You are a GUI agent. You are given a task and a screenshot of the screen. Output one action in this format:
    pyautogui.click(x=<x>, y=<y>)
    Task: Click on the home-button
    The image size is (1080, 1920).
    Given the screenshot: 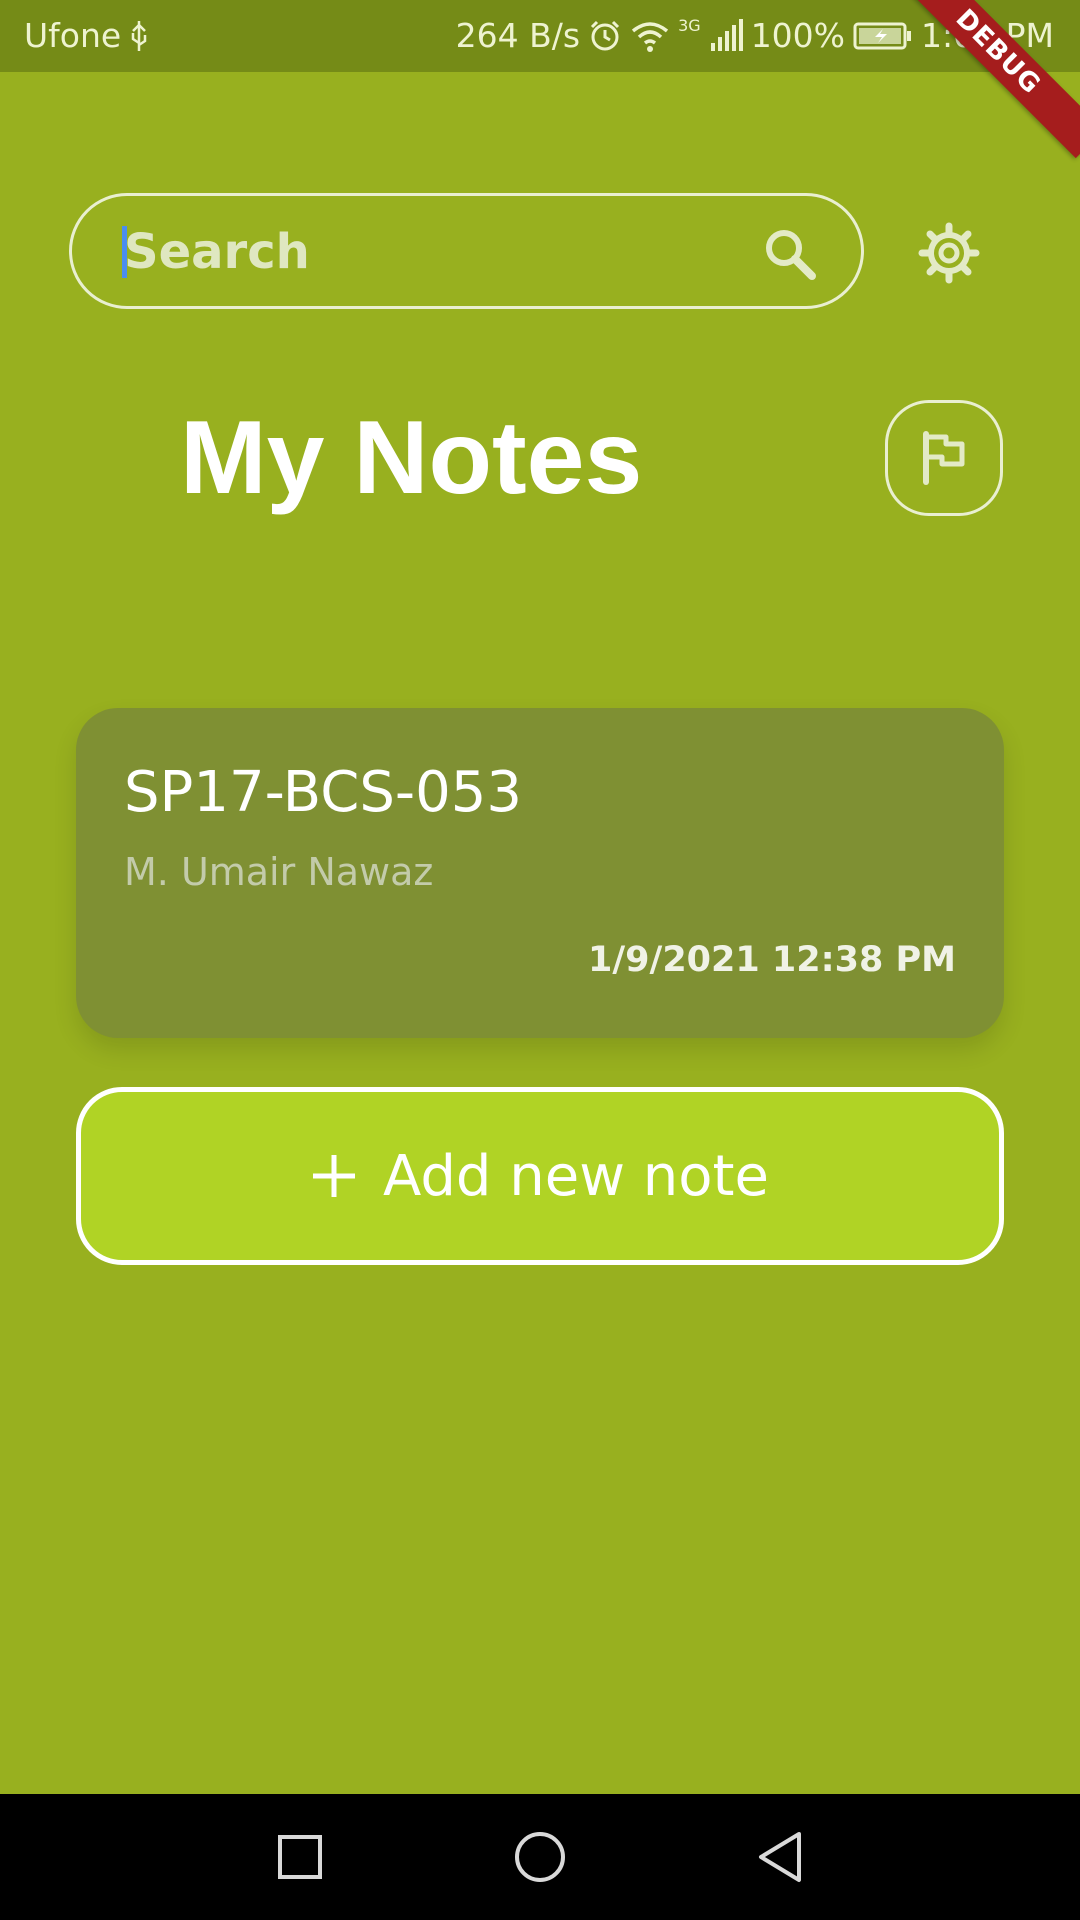 What is the action you would take?
    pyautogui.click(x=540, y=1857)
    